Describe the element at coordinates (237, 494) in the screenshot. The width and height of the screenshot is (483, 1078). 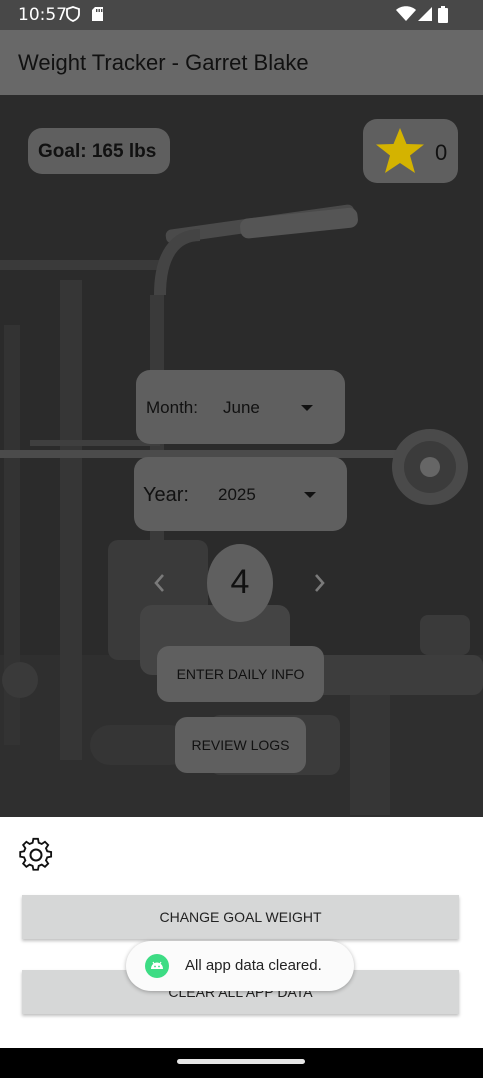
I see `year-value: 2025` at that location.